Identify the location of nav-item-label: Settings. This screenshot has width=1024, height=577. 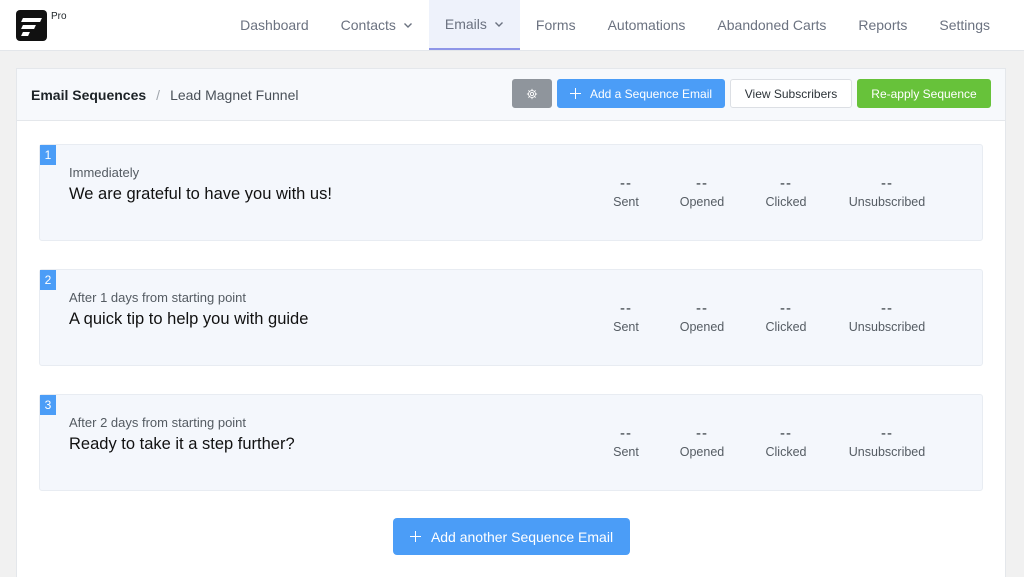
(964, 25).